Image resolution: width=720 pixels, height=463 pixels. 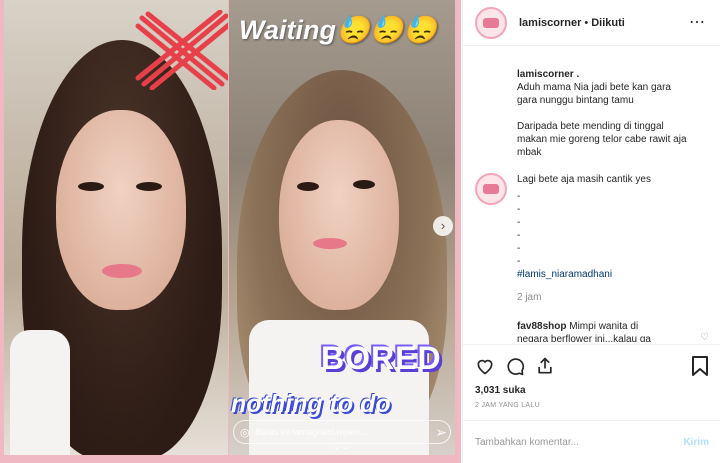 What do you see at coordinates (443, 226) in the screenshot?
I see `next-arrow-icon: ›` at bounding box center [443, 226].